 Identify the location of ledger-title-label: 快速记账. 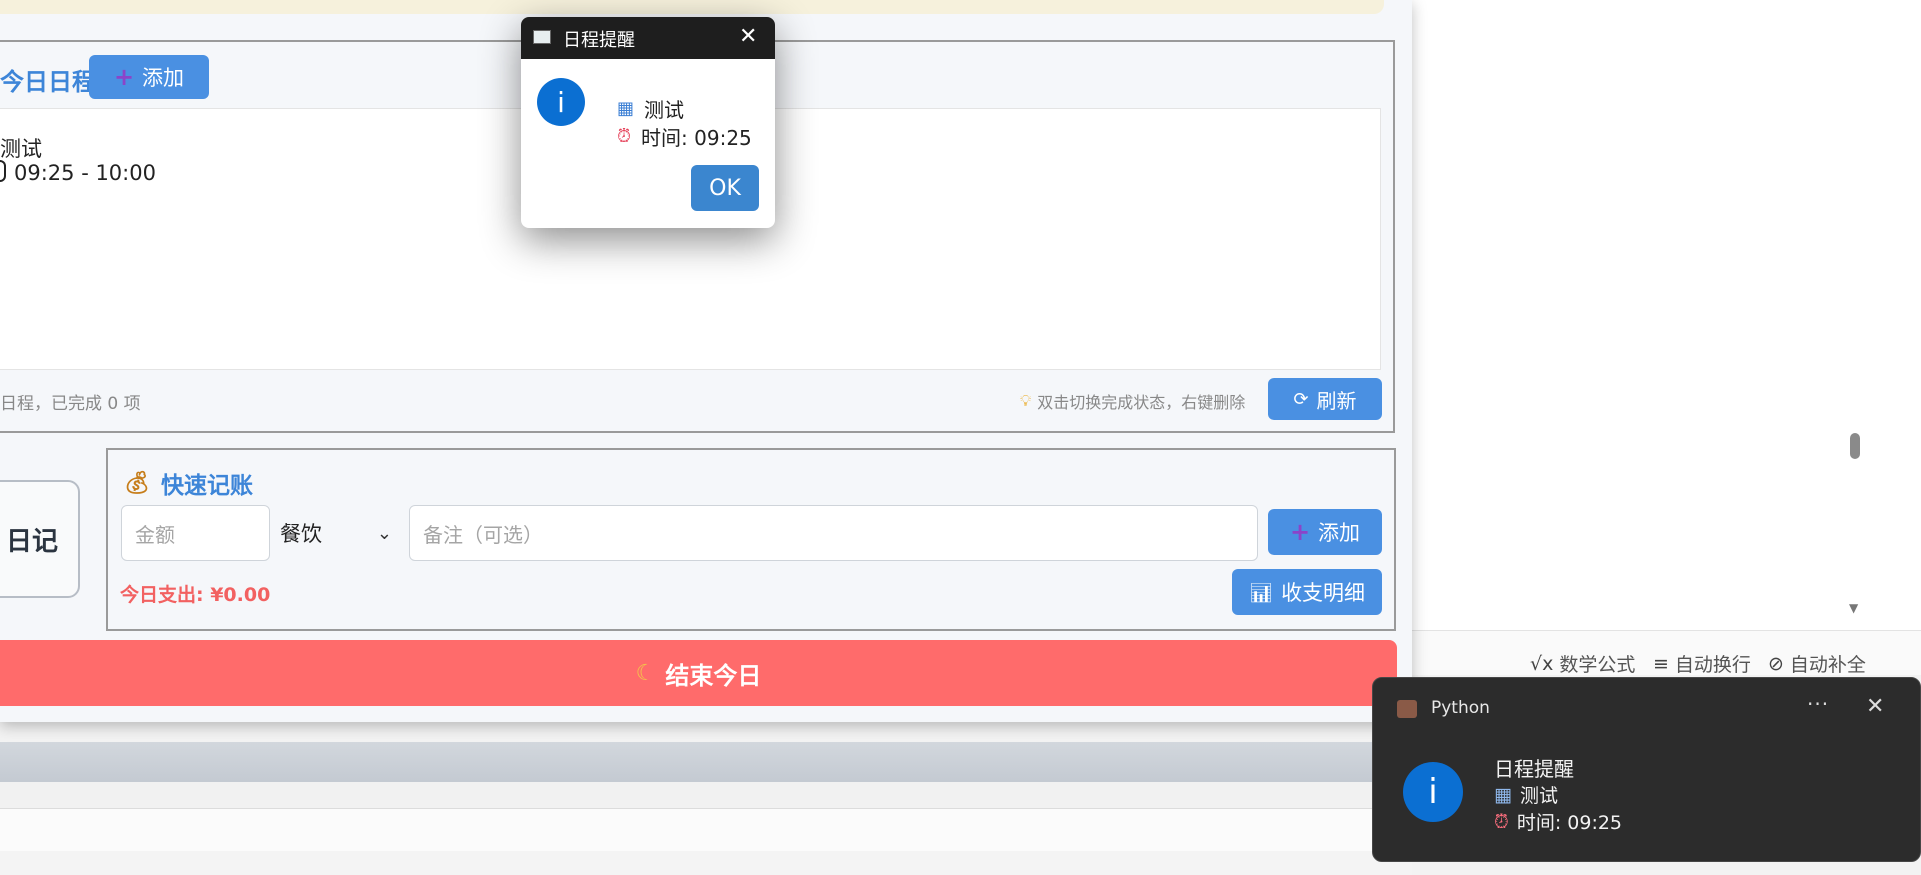
(206, 486).